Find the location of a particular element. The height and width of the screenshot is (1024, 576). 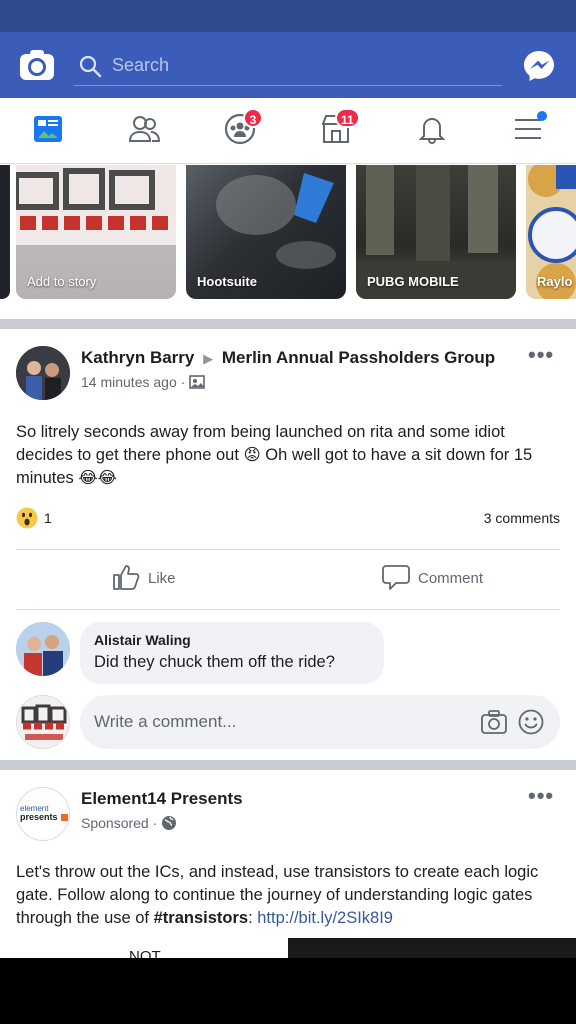

avatar-logo-mark is located at coordinates (64, 817).